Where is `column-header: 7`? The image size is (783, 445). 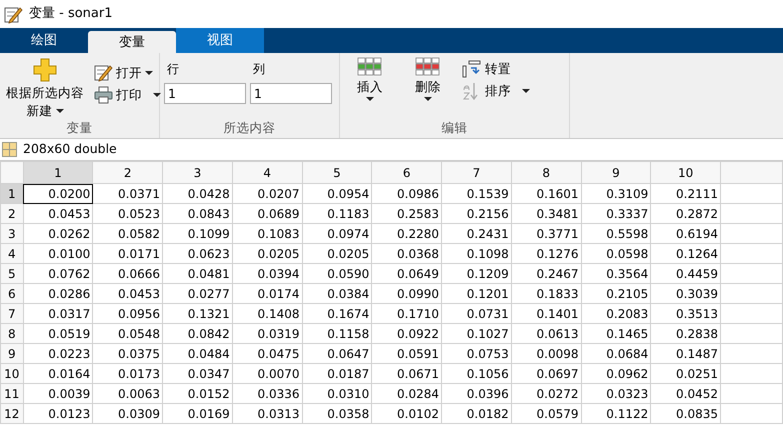
column-header: 7 is located at coordinates (477, 173).